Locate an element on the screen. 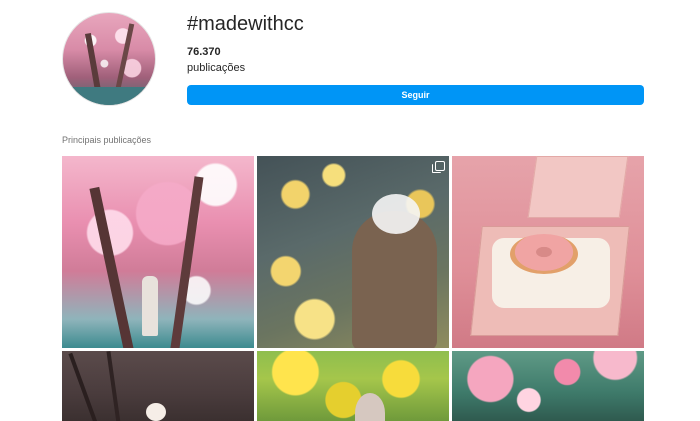  post-count: 76.370 is located at coordinates (204, 52).